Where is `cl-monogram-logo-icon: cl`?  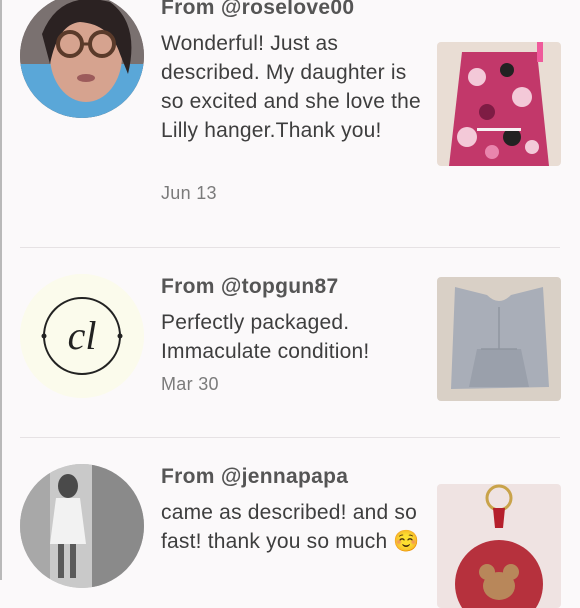 cl-monogram-logo-icon: cl is located at coordinates (82, 336).